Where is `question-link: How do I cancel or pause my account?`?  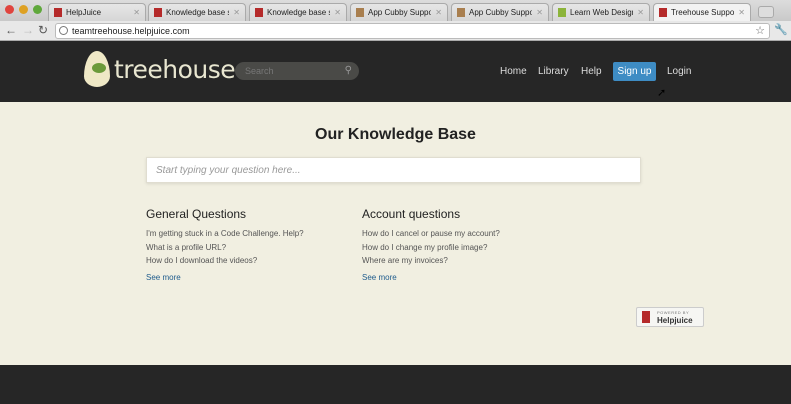 question-link: How do I cancel or pause my account? is located at coordinates (431, 236).